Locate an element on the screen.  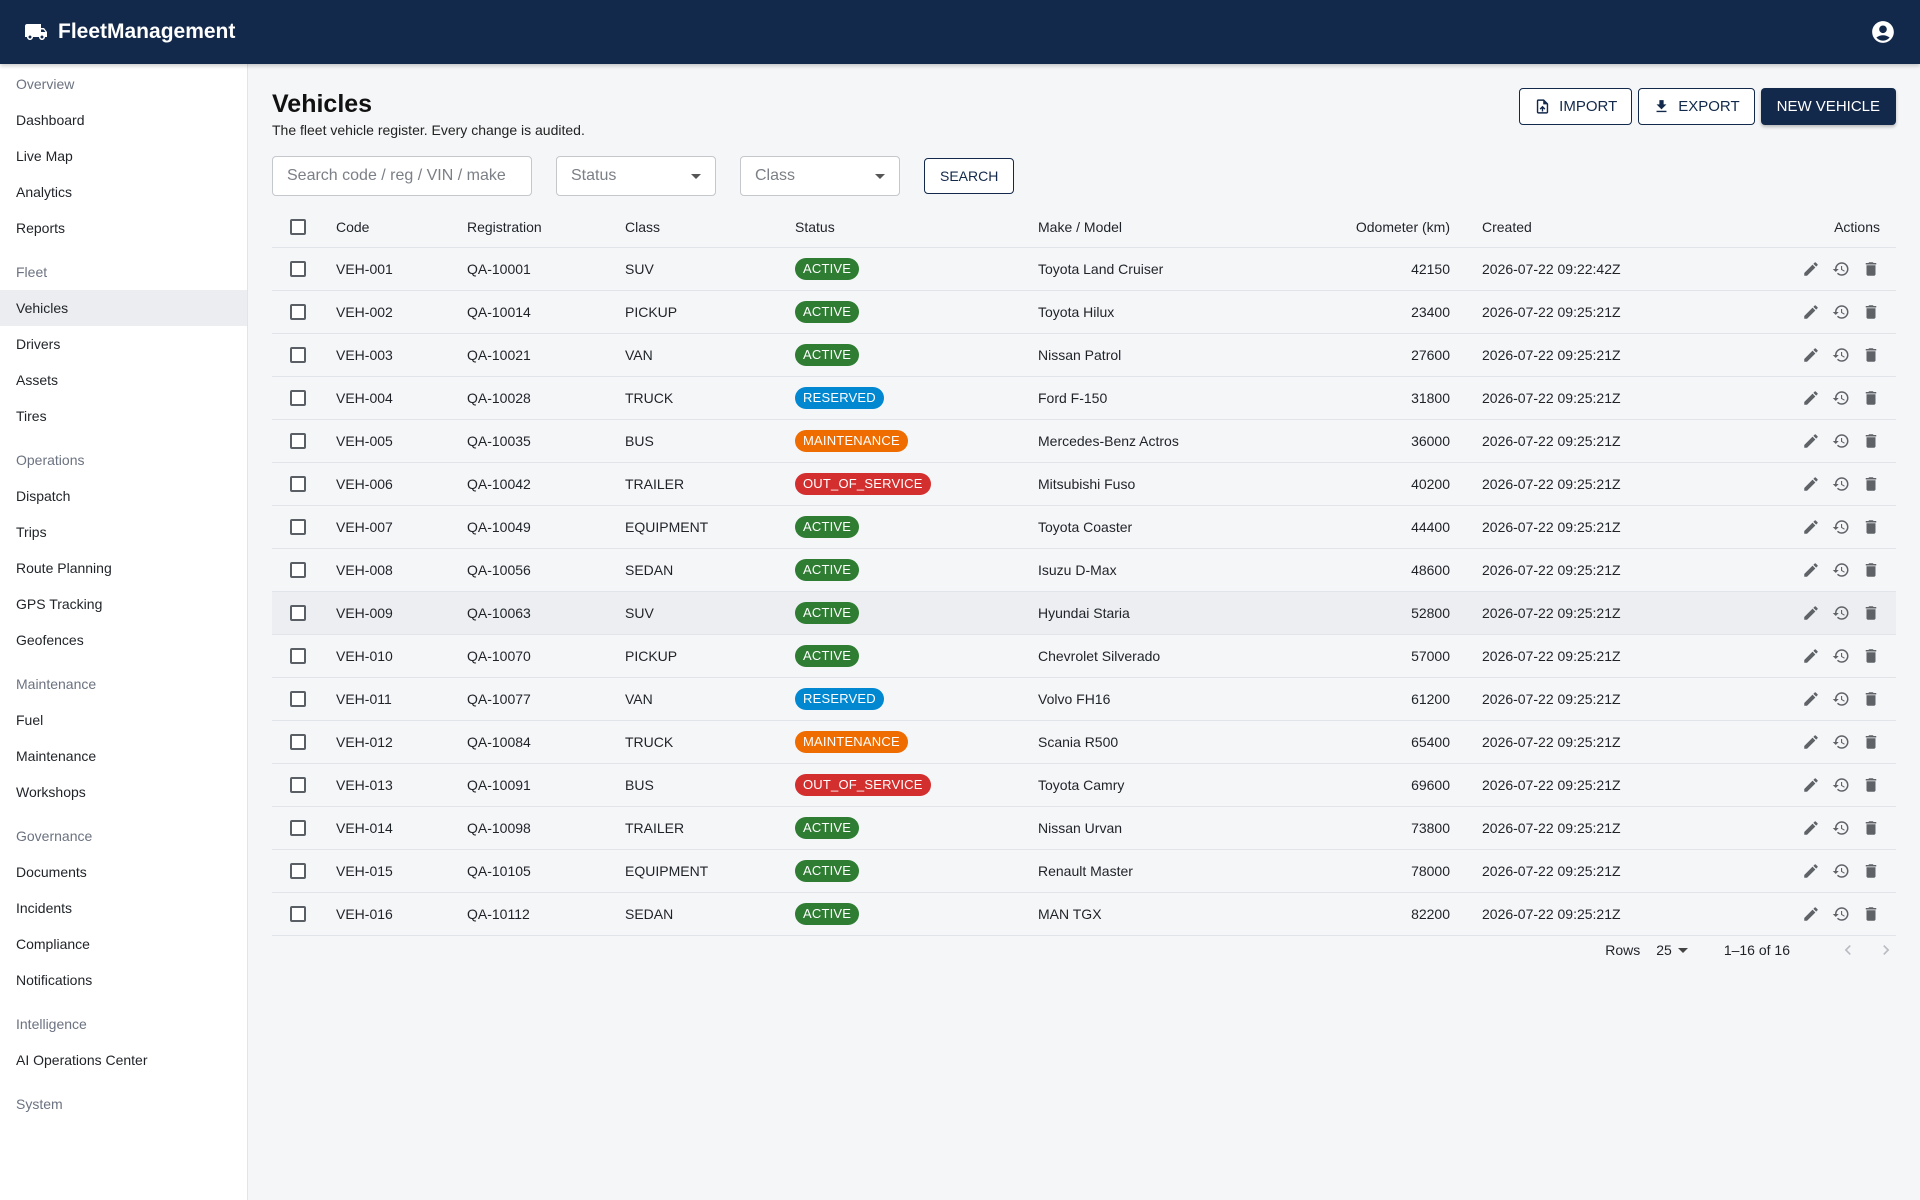
sidebar-item-analytics: Analytics is located at coordinates (123, 192).